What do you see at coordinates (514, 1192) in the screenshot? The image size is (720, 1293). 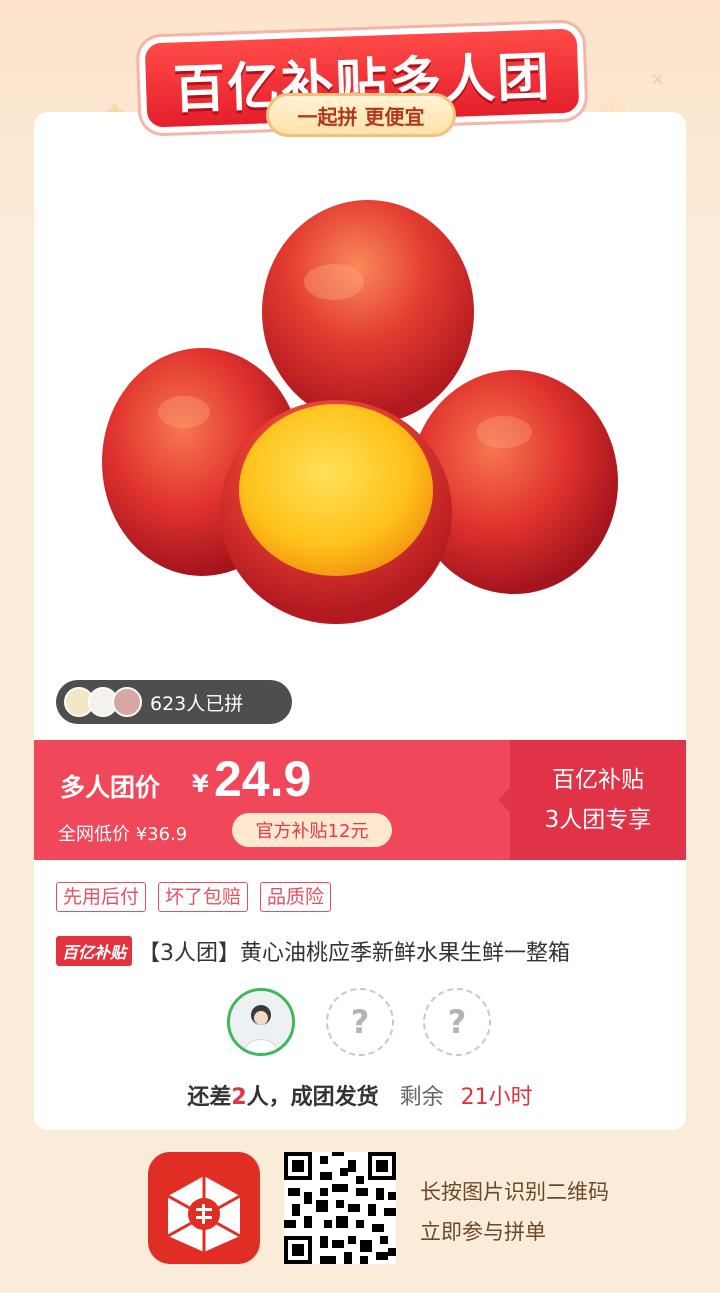 I see `footer-line-1: 长按图片识别二维码` at bounding box center [514, 1192].